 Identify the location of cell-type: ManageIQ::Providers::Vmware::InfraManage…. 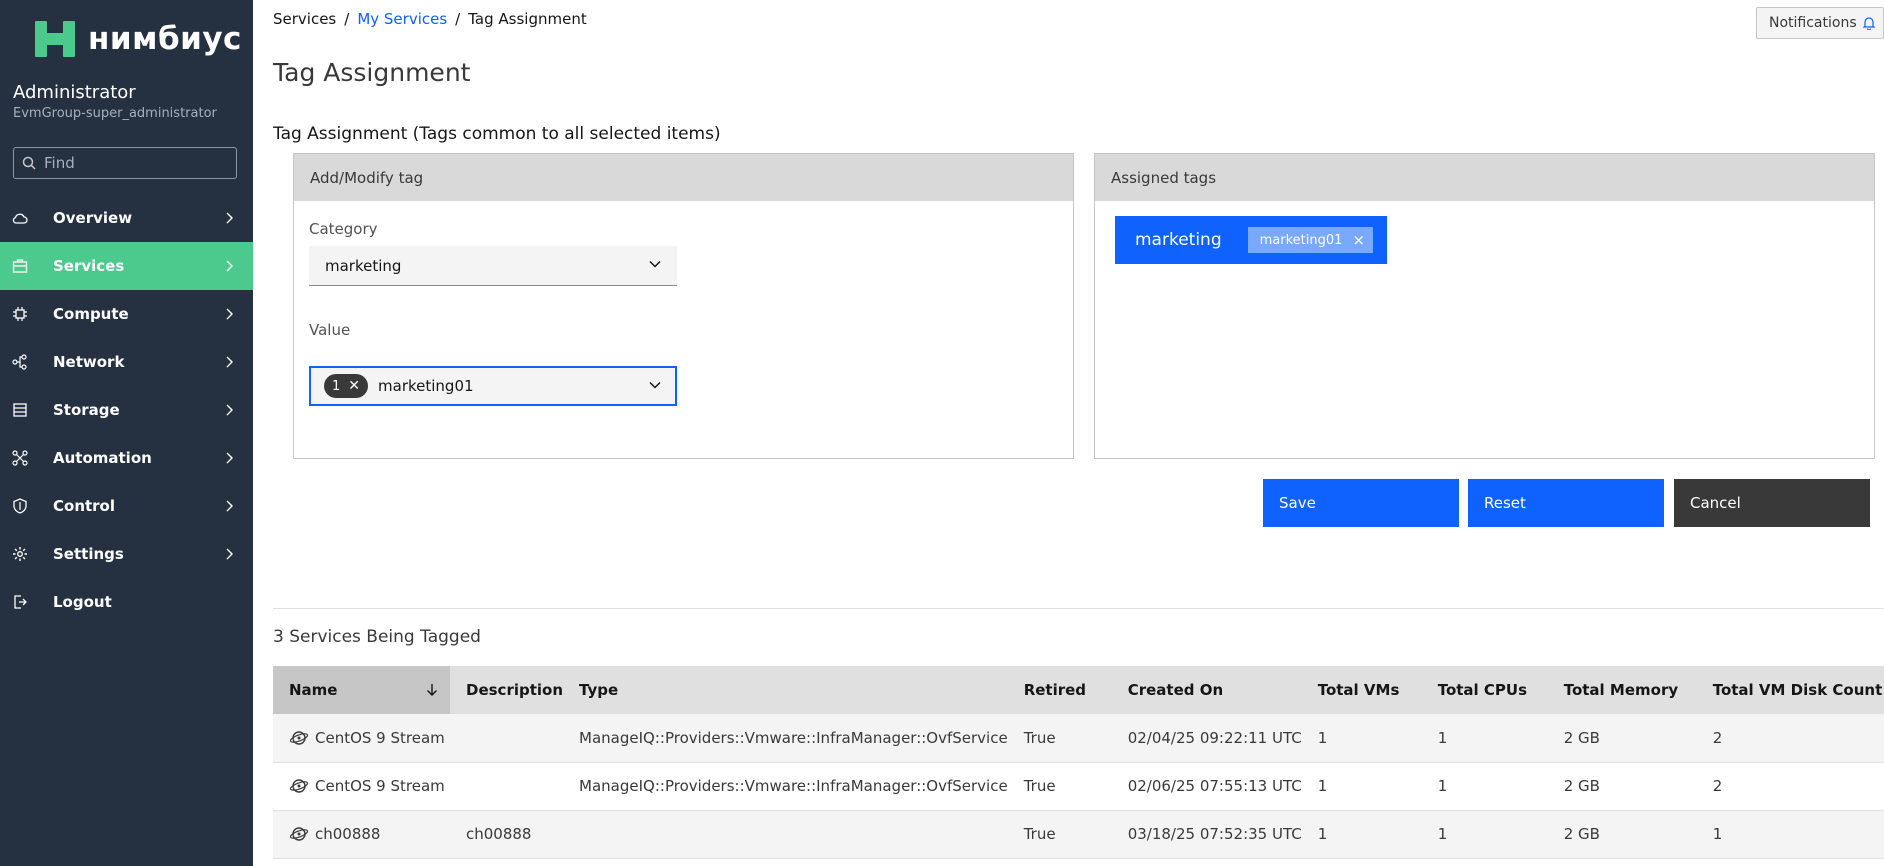
(785, 738).